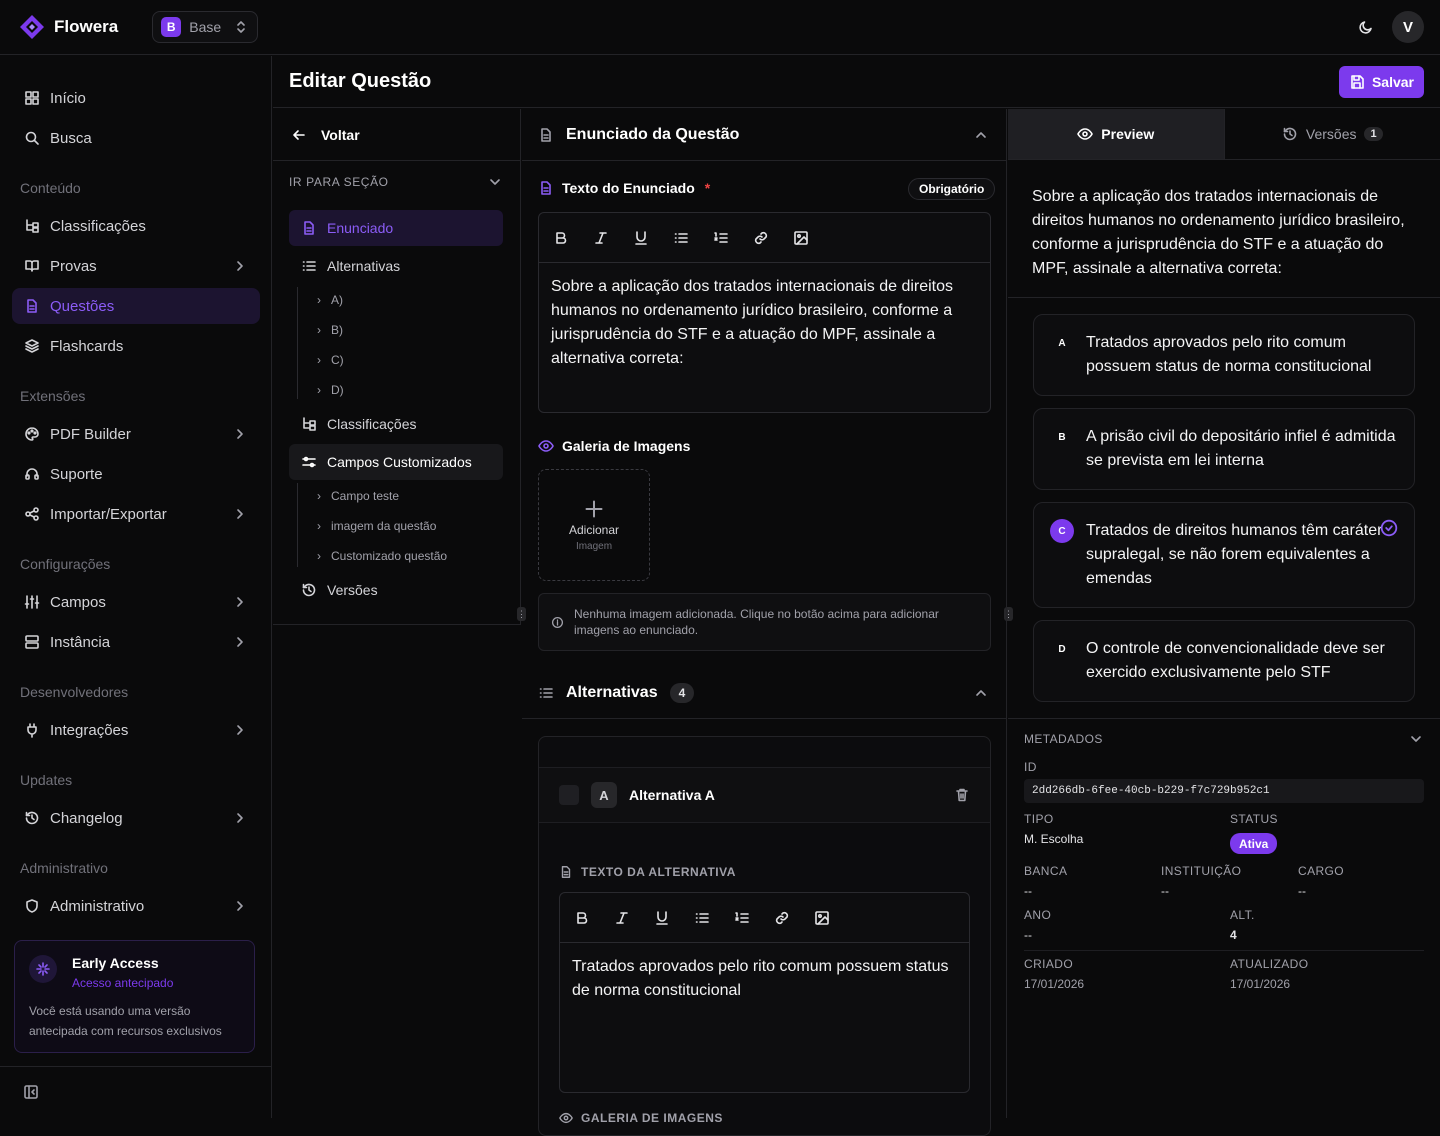  What do you see at coordinates (962, 795) in the screenshot?
I see `trash-icon` at bounding box center [962, 795].